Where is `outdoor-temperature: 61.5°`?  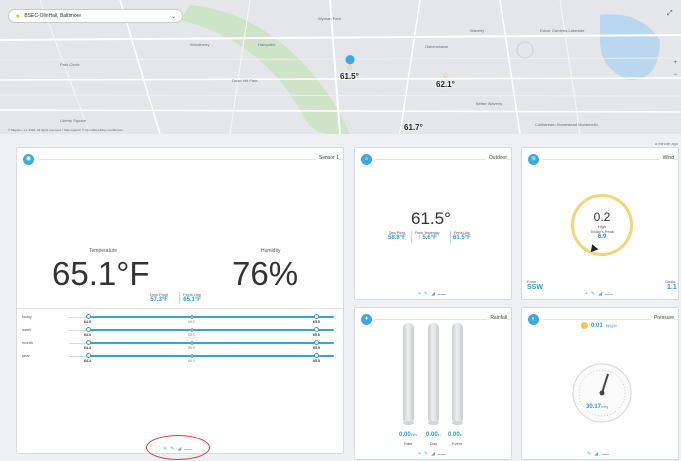
outdoor-temperature: 61.5° is located at coordinates (431, 218).